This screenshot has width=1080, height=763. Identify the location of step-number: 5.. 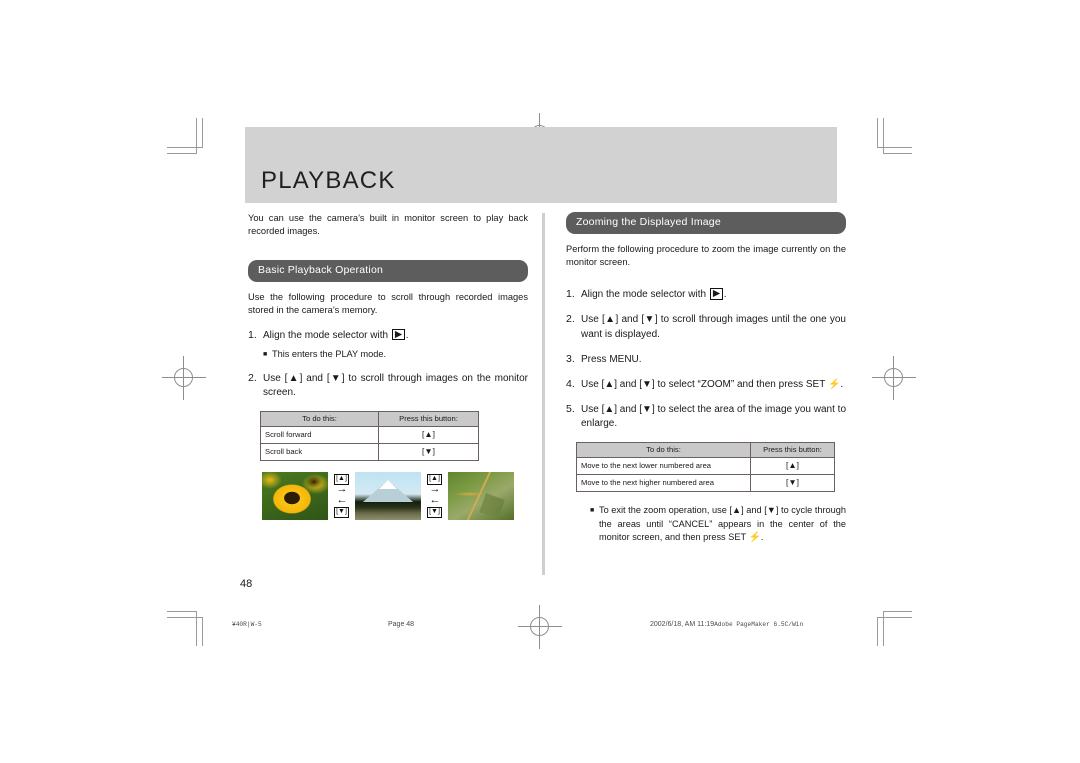
(570, 409).